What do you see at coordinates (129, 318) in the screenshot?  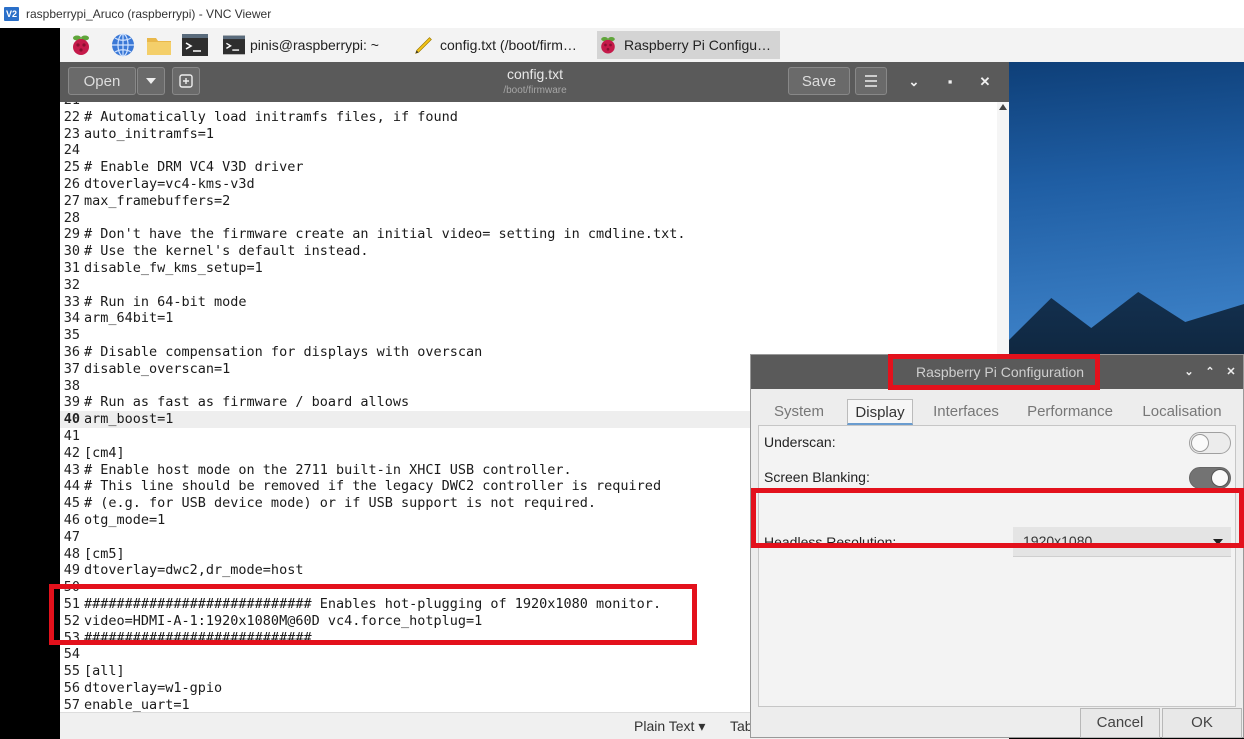 I see `line-text: arm_64bit=1` at bounding box center [129, 318].